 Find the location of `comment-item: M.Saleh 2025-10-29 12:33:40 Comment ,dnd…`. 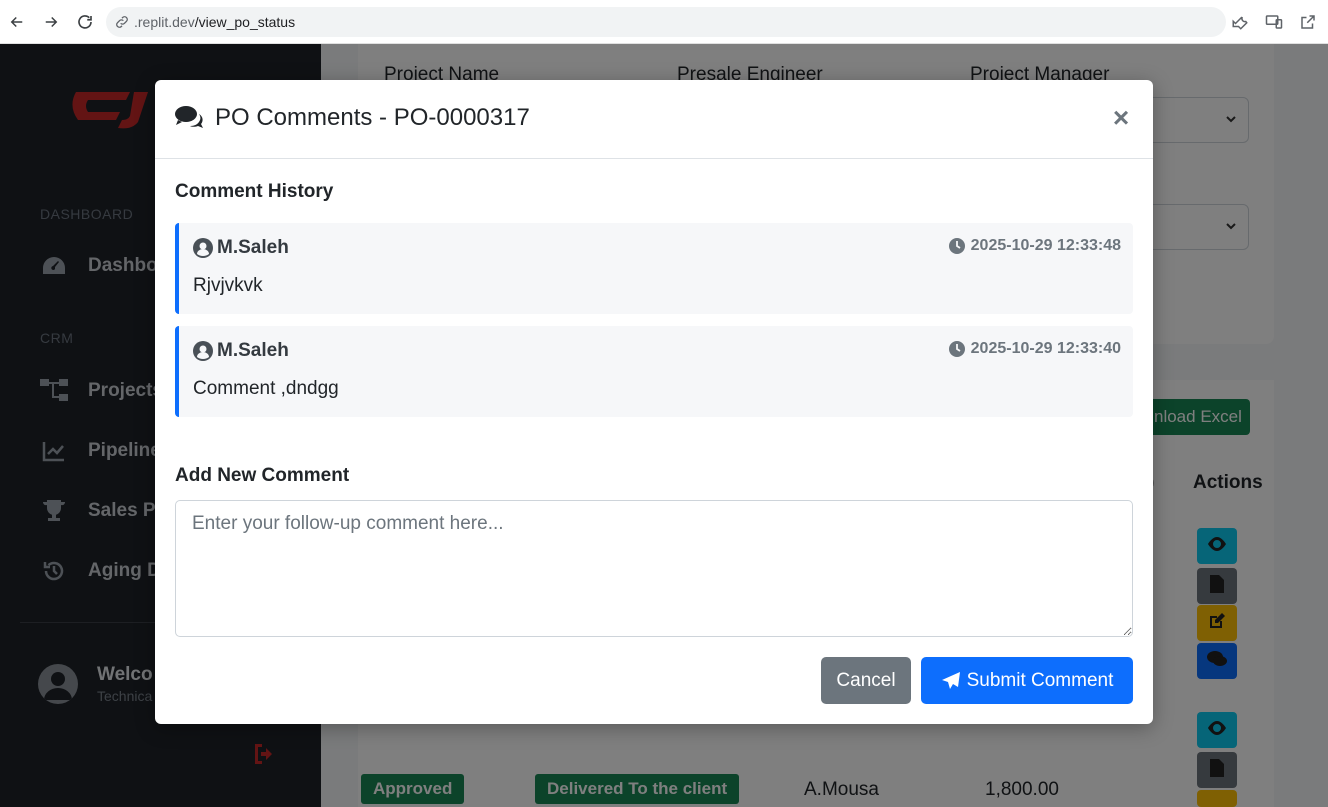

comment-item: M.Saleh 2025-10-29 12:33:40 Comment ,dnd… is located at coordinates (654, 371).